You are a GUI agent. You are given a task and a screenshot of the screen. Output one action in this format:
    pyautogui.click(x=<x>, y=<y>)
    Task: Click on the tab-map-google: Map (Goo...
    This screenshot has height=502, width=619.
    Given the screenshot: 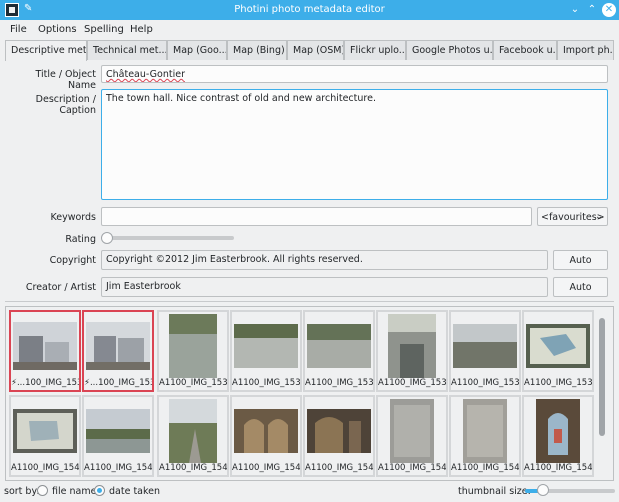 What is the action you would take?
    pyautogui.click(x=197, y=50)
    